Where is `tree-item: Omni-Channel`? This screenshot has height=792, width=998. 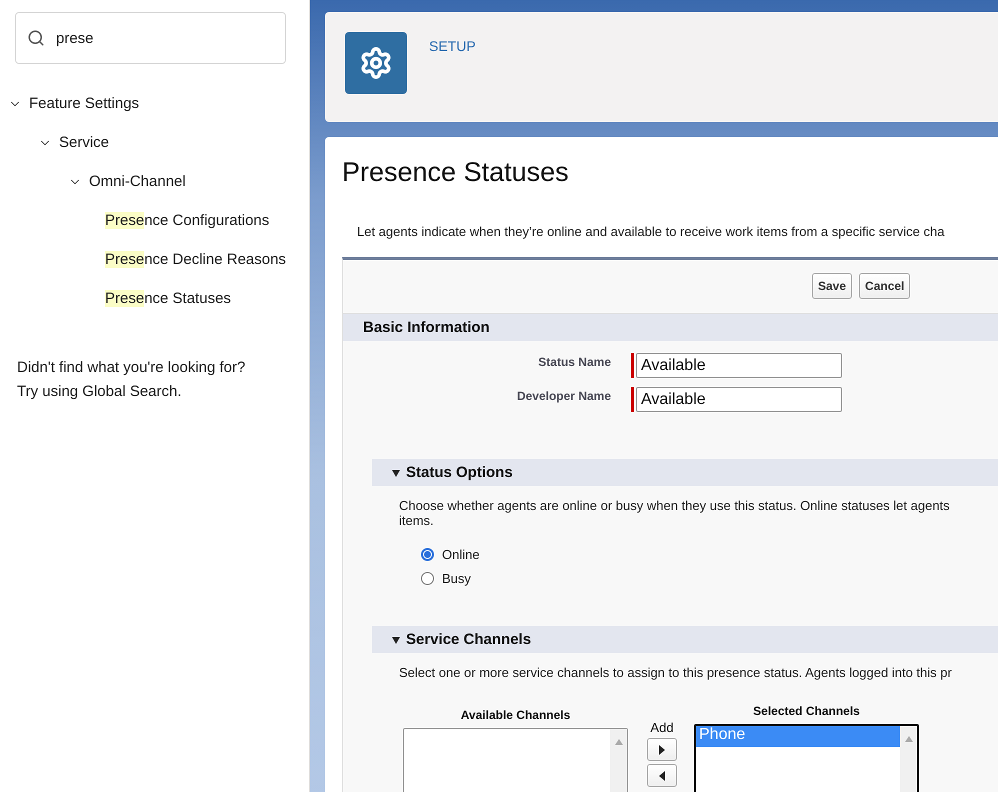
tree-item: Omni-Channel is located at coordinates (137, 181).